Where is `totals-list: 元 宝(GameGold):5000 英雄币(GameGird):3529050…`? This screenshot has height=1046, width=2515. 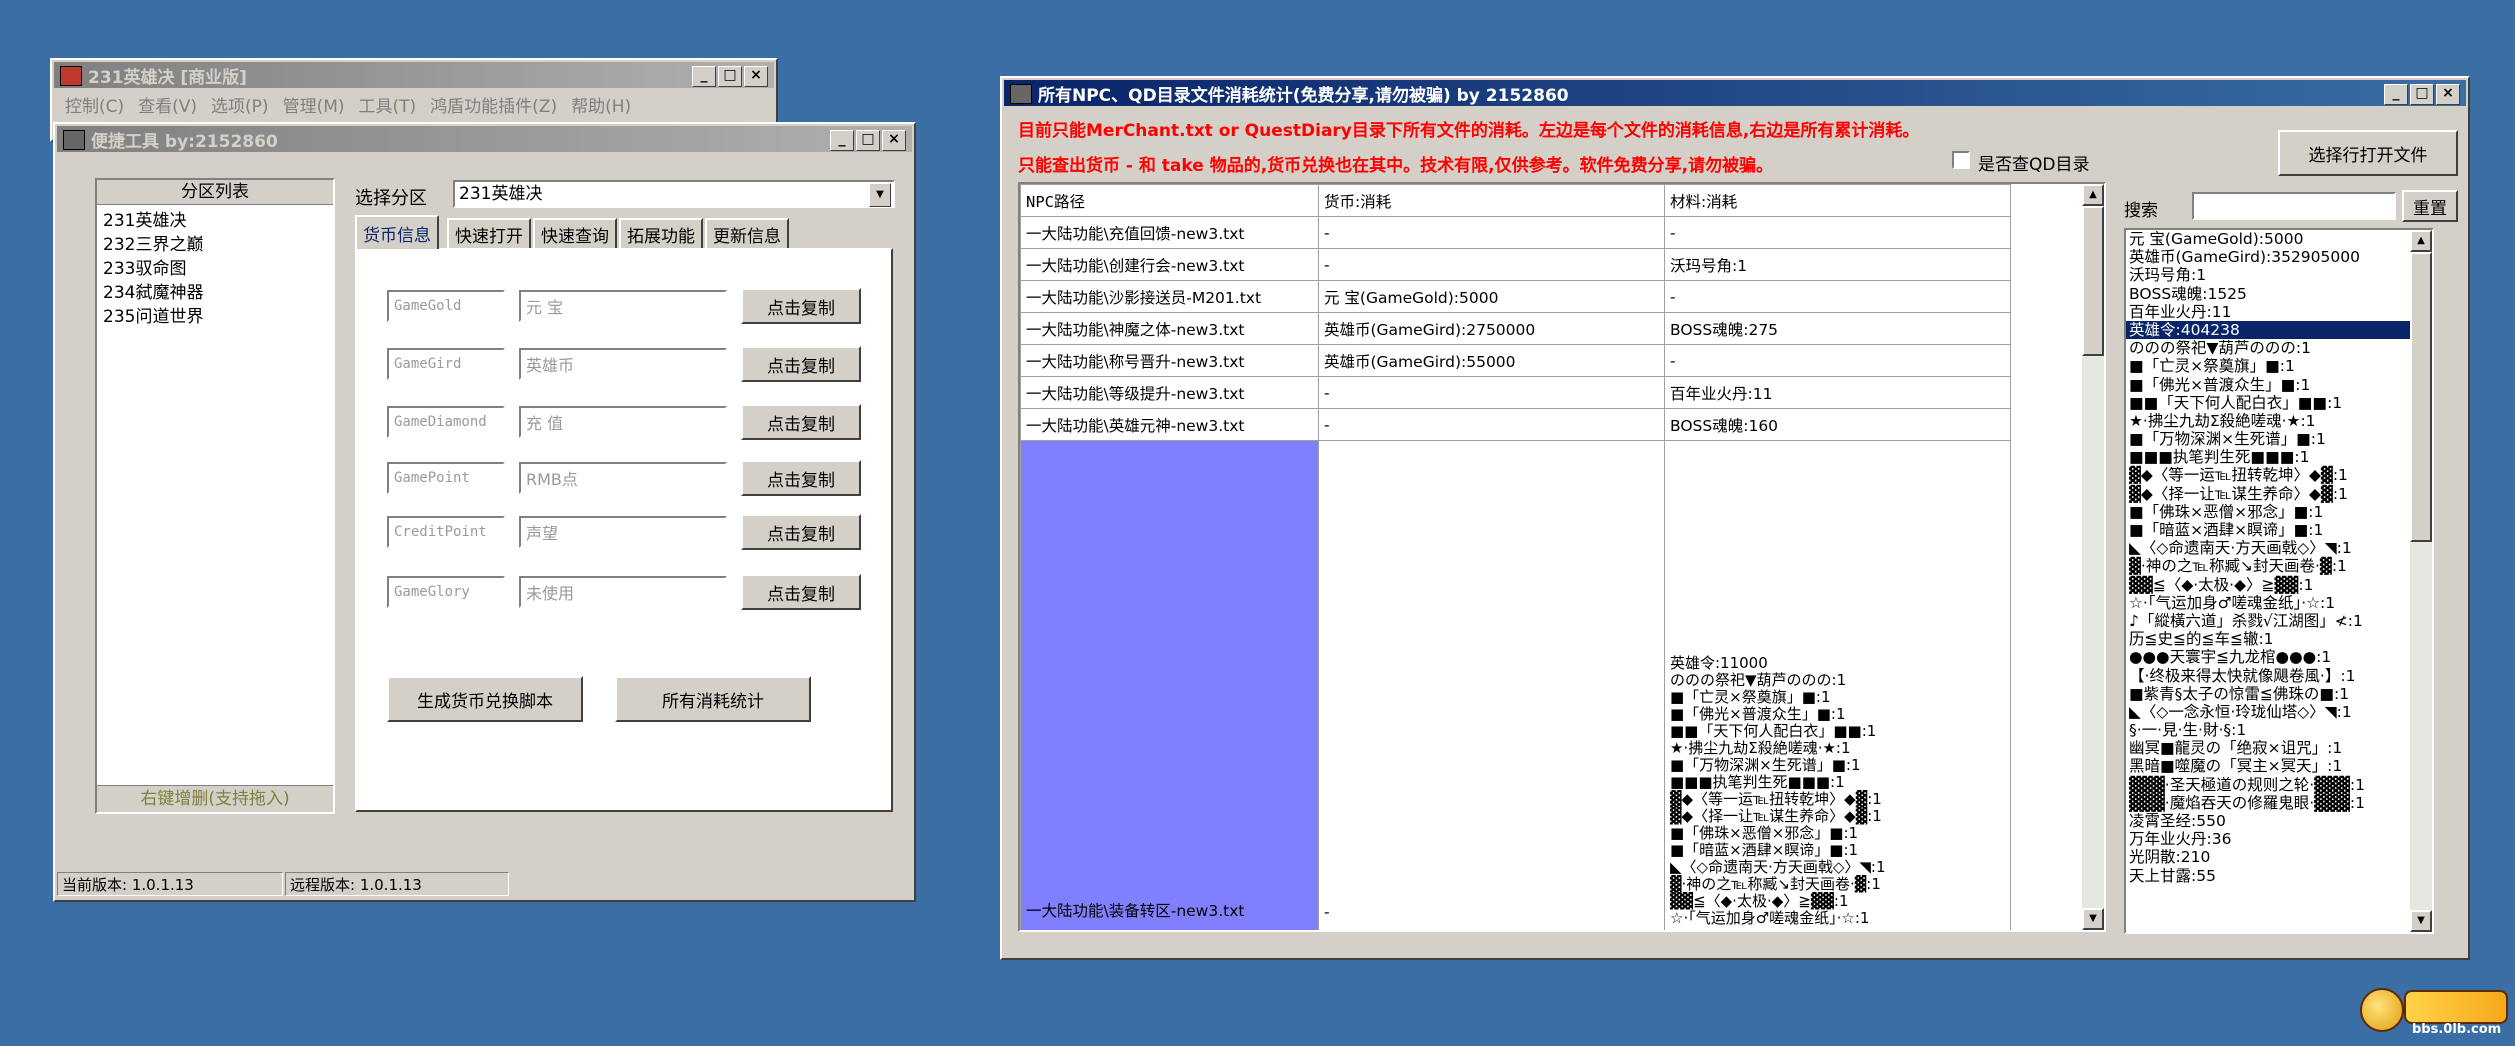 totals-list: 元 宝(GameGold):5000 英雄币(GameGird):3529050… is located at coordinates (2279, 581).